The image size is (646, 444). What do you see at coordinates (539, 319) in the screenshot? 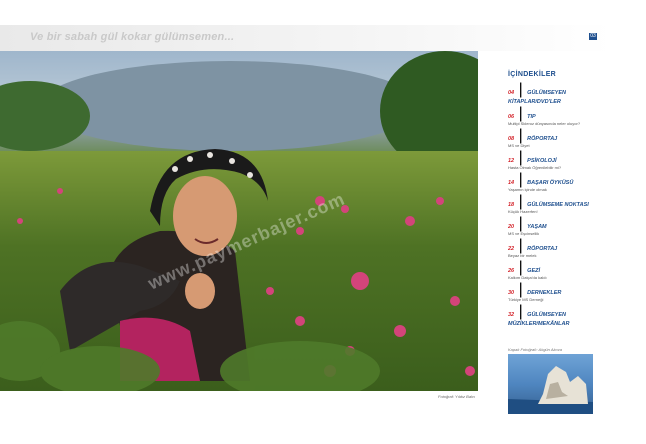
I see `toc-item-title: GÜLÜMSEYEN MÜZİKLER/MEKÂNLAR` at bounding box center [539, 319].